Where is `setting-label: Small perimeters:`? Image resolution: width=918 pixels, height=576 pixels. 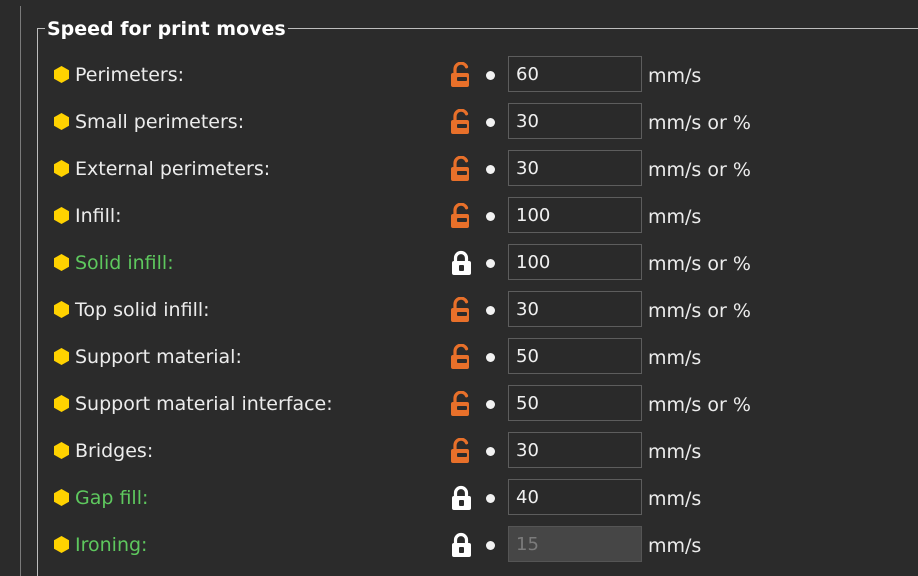 setting-label: Small perimeters: is located at coordinates (160, 122).